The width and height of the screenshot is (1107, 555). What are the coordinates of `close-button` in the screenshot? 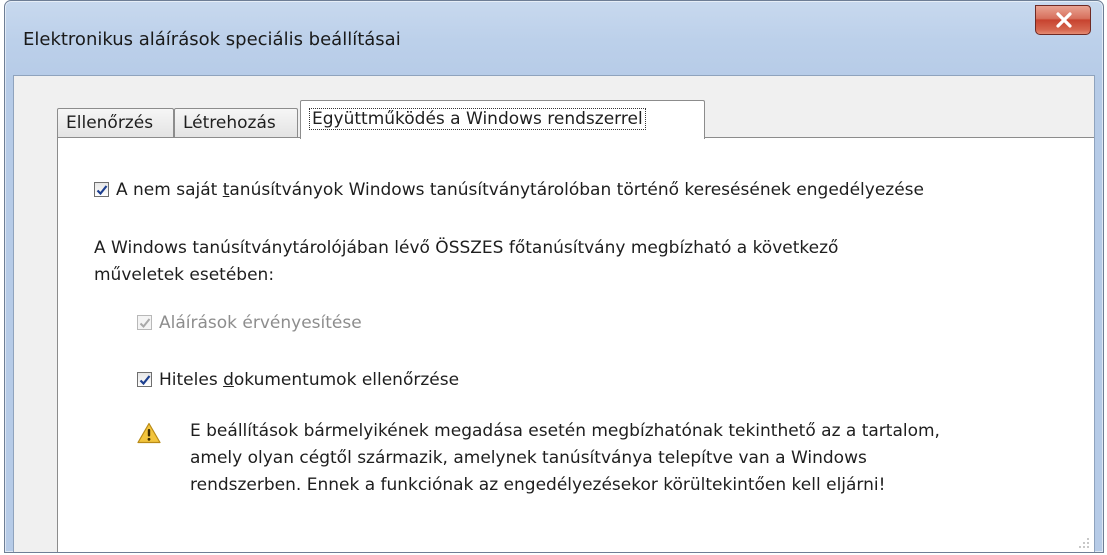 It's located at (1063, 20).